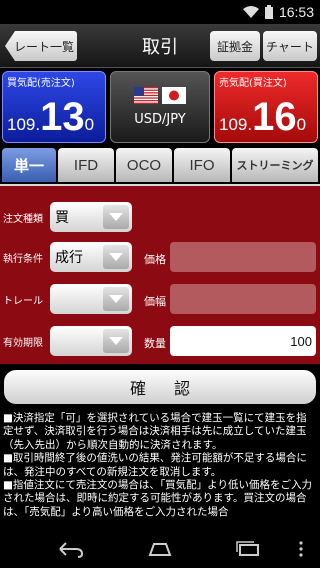 The image size is (320, 568). Describe the element at coordinates (301, 124) in the screenshot. I see `sell-price-suffix: 0` at that location.